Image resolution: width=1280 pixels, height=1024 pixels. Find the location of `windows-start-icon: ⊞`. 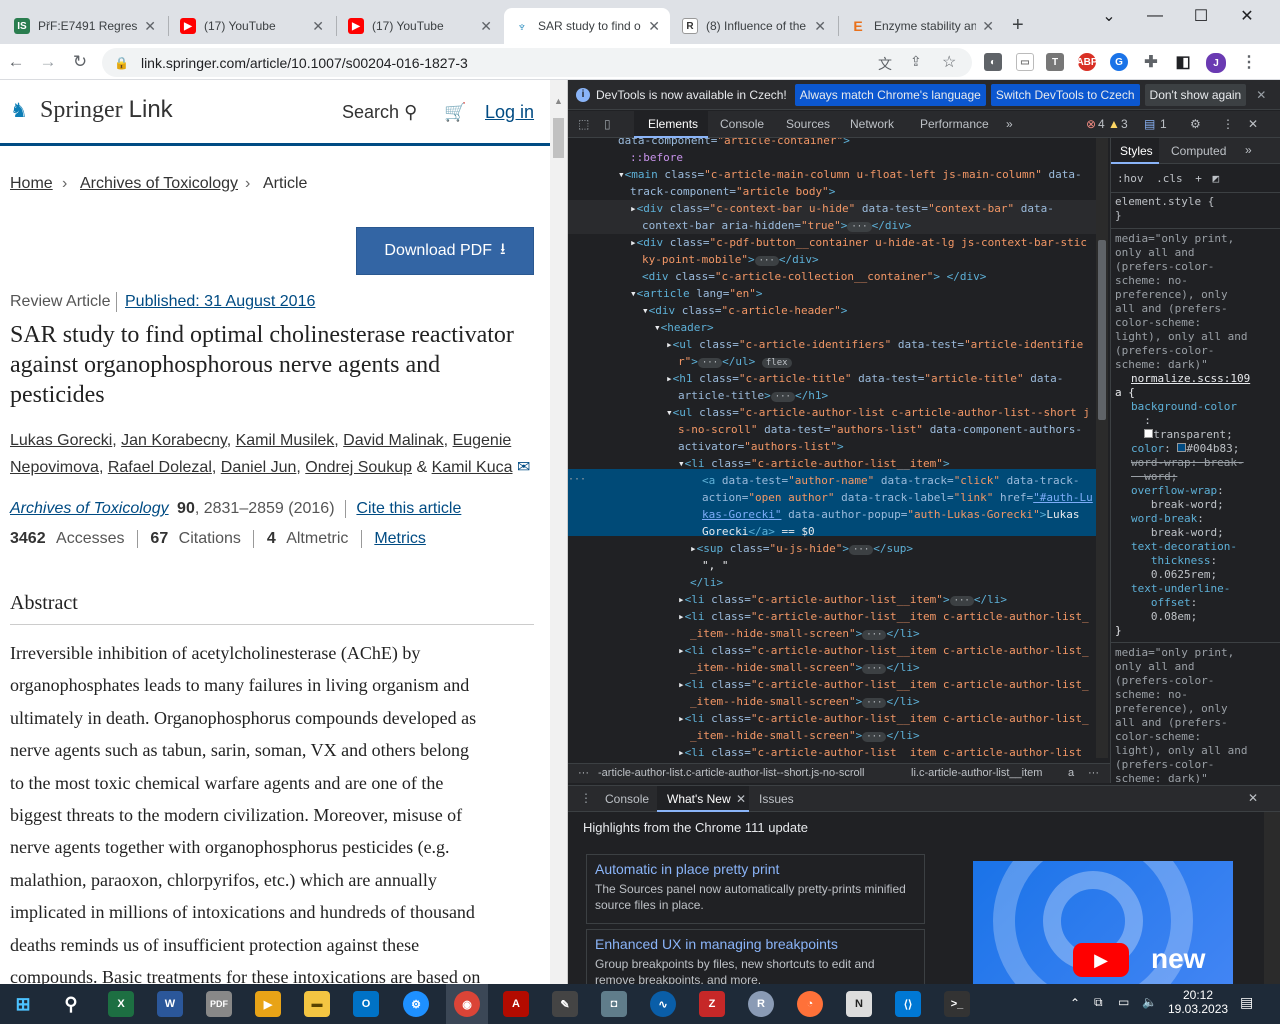

windows-start-icon: ⊞ is located at coordinates (23, 1004).